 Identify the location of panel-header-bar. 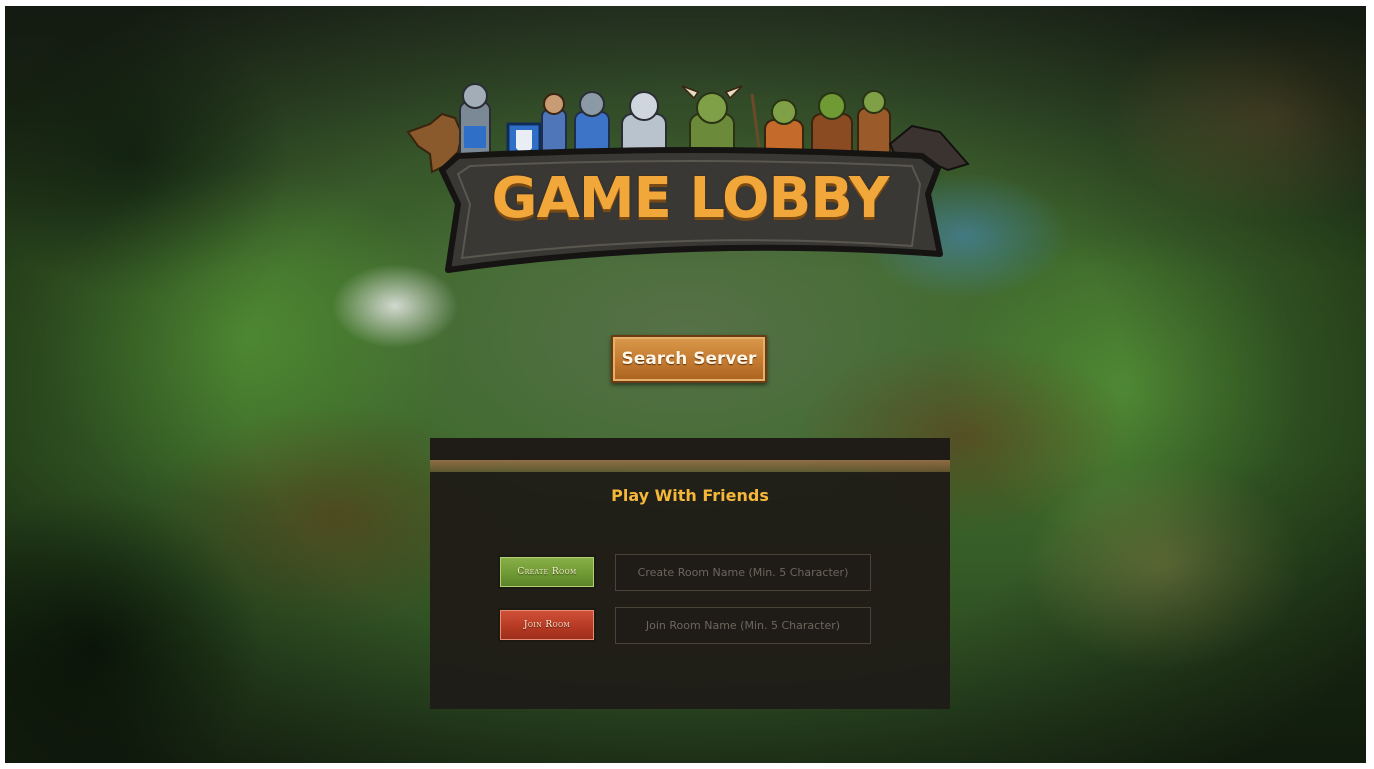
(690, 449).